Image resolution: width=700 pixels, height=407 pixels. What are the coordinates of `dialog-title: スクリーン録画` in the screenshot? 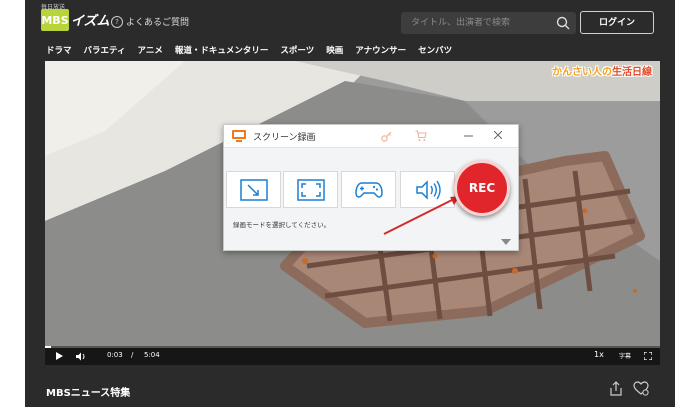 It's located at (284, 138).